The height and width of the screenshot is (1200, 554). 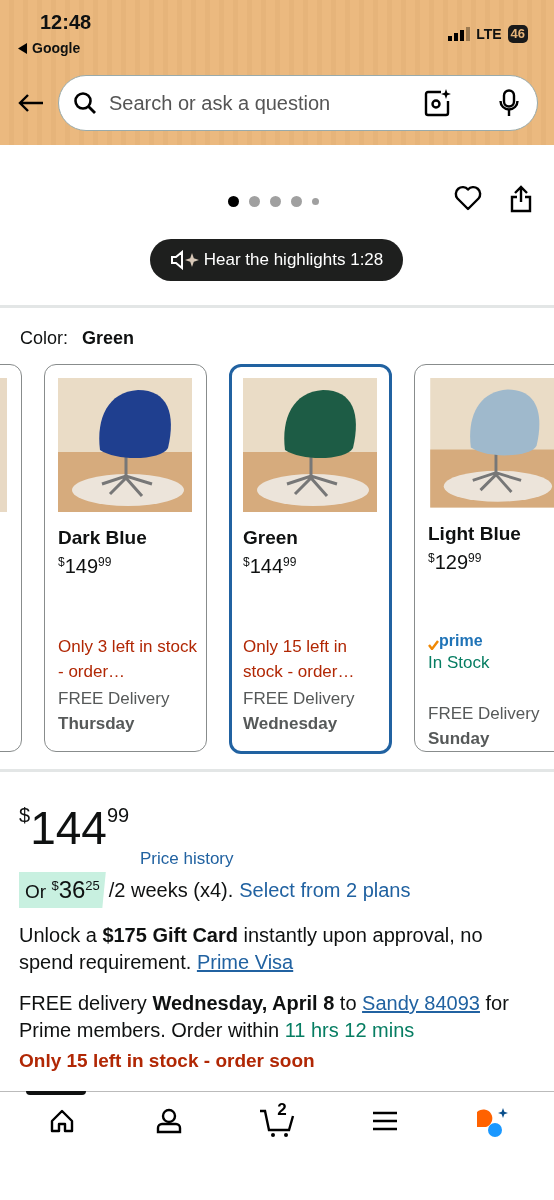 I want to click on delivery-info: FREE delivery Wednesday, April 8 to Sandy 84093 for Prime members. Order within 11 hrs 12 mins, so click(x=264, y=1017).